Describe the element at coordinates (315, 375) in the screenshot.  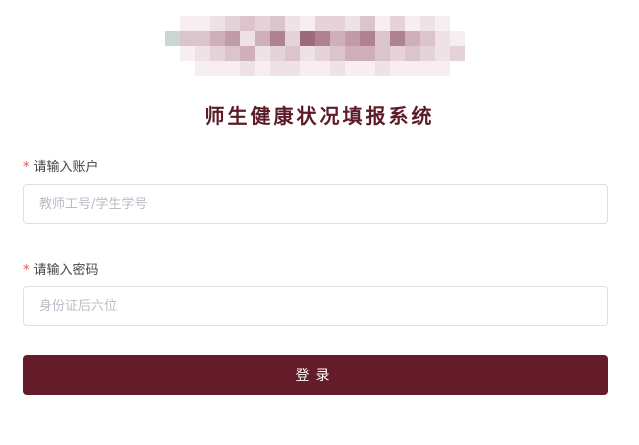
I see `login-button: 登录` at that location.